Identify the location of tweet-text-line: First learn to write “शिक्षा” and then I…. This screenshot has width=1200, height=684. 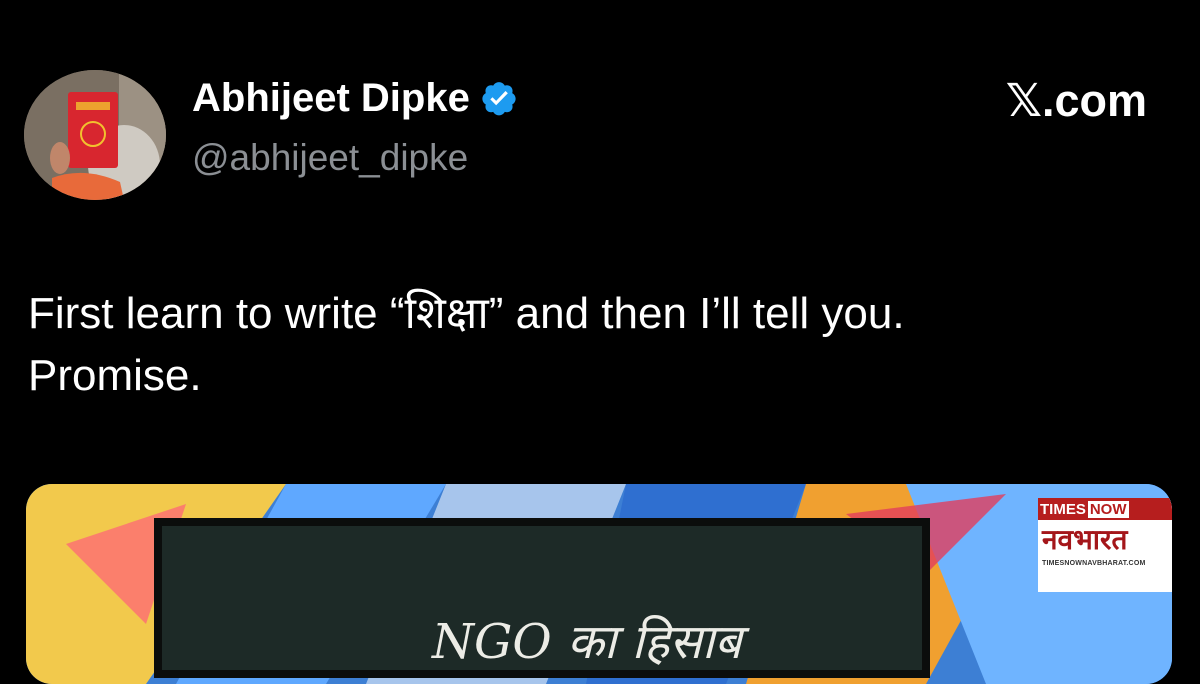
(466, 313).